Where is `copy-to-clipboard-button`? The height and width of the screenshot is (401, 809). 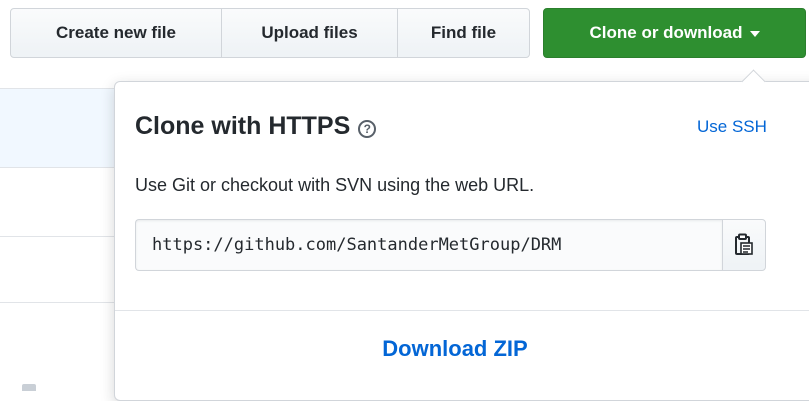
copy-to-clipboard-button is located at coordinates (744, 245).